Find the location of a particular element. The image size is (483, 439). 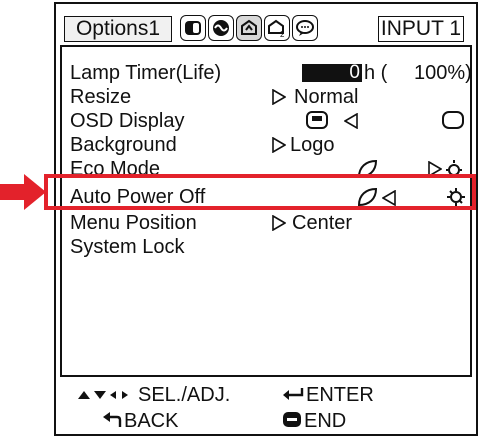

auto-power-off-off-icon is located at coordinates (456, 197).